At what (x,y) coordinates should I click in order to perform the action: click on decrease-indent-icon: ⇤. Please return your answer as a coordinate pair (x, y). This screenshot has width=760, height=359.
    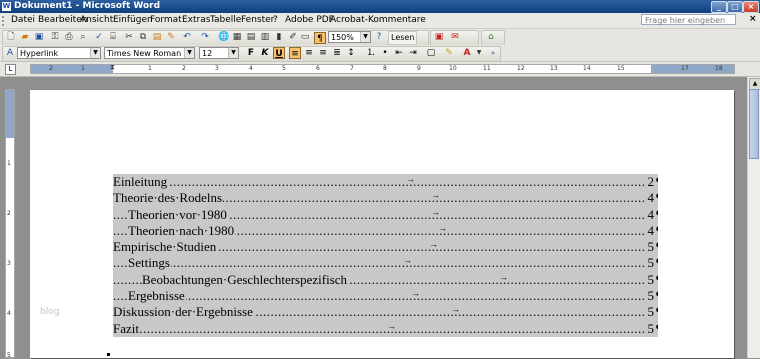
    Looking at the image, I should click on (399, 53).